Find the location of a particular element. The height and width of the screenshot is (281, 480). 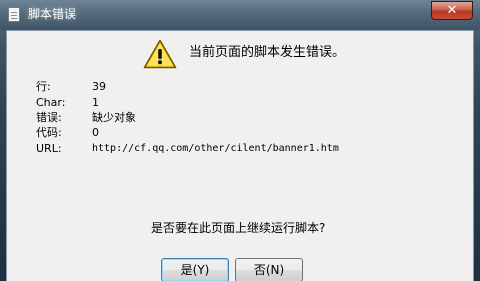

warning-icon is located at coordinates (160, 54).